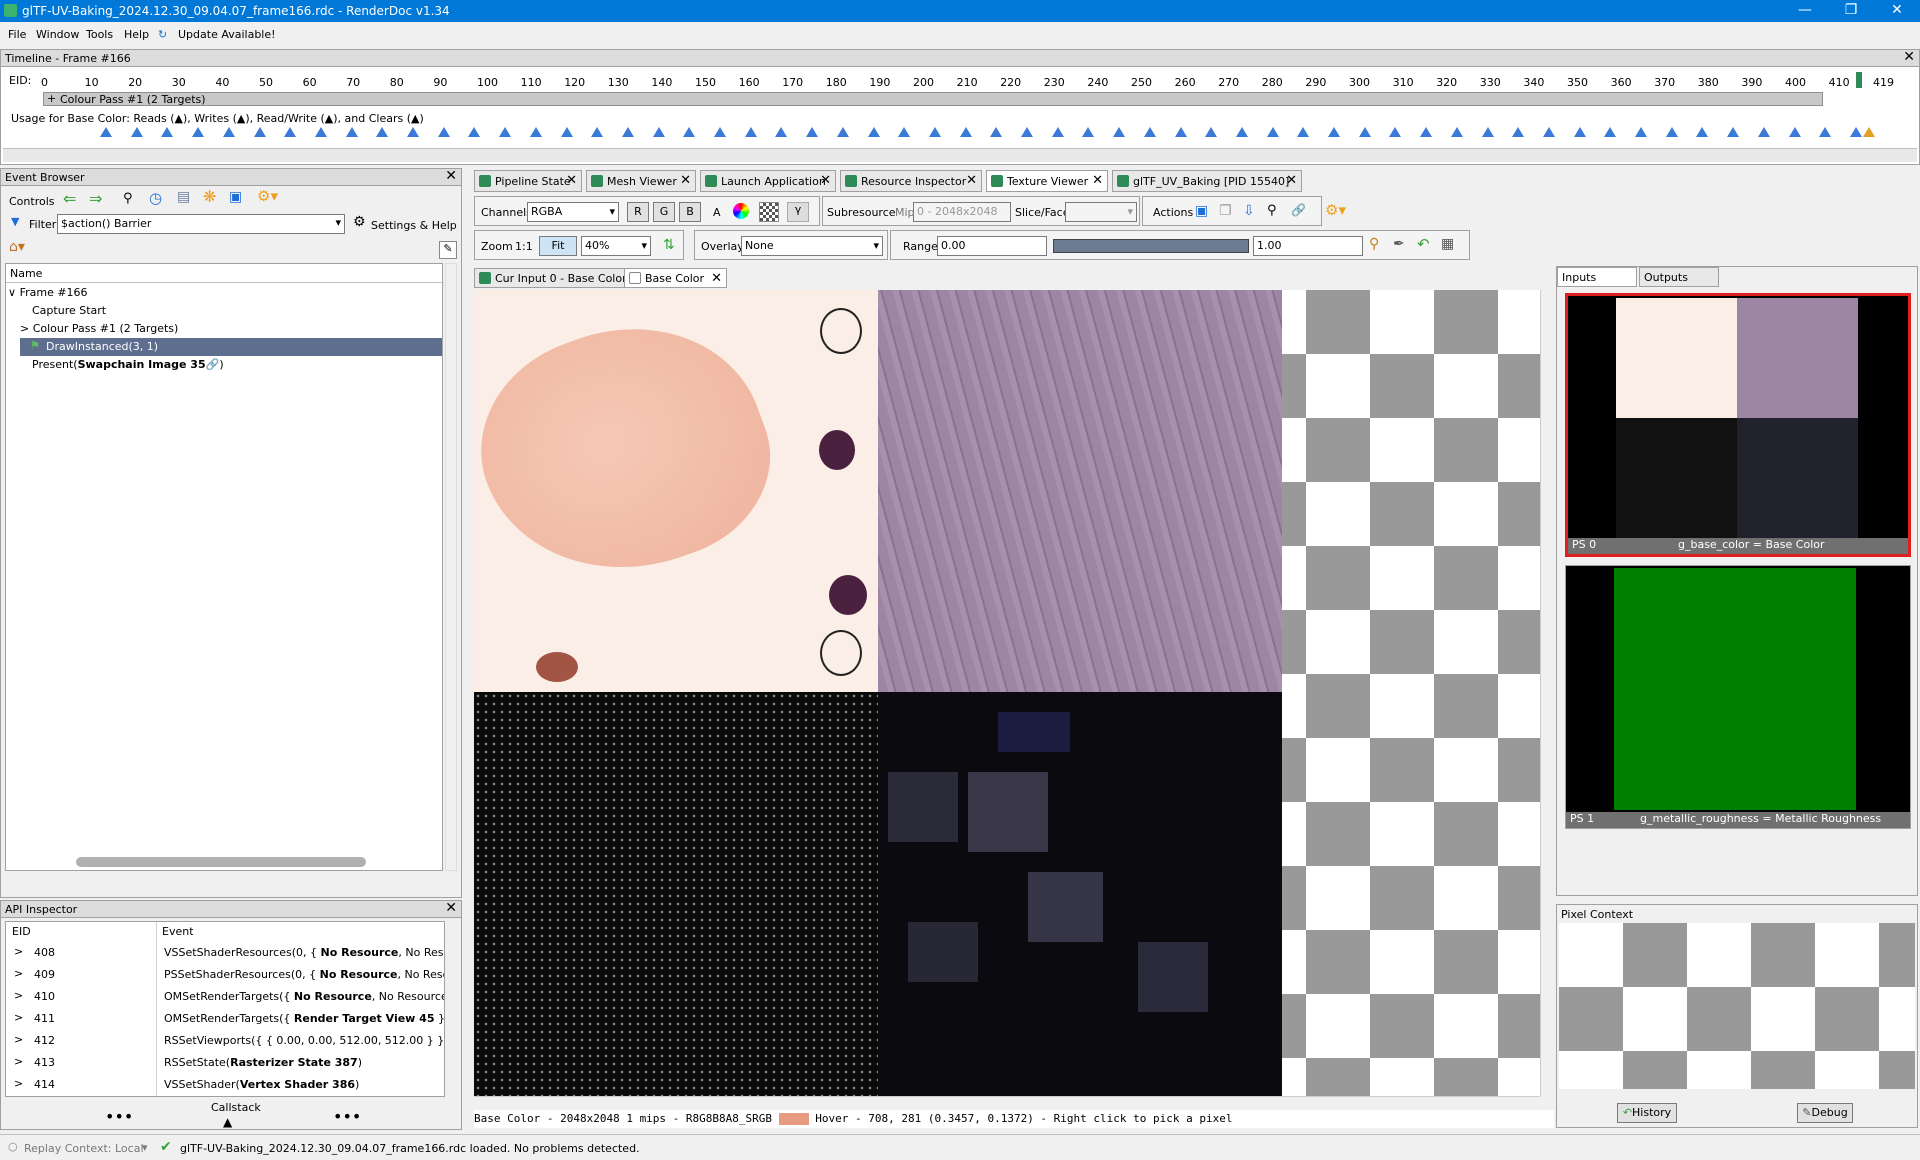 This screenshot has height=1160, width=1920. I want to click on history-button: ↶History, so click(1647, 1113).